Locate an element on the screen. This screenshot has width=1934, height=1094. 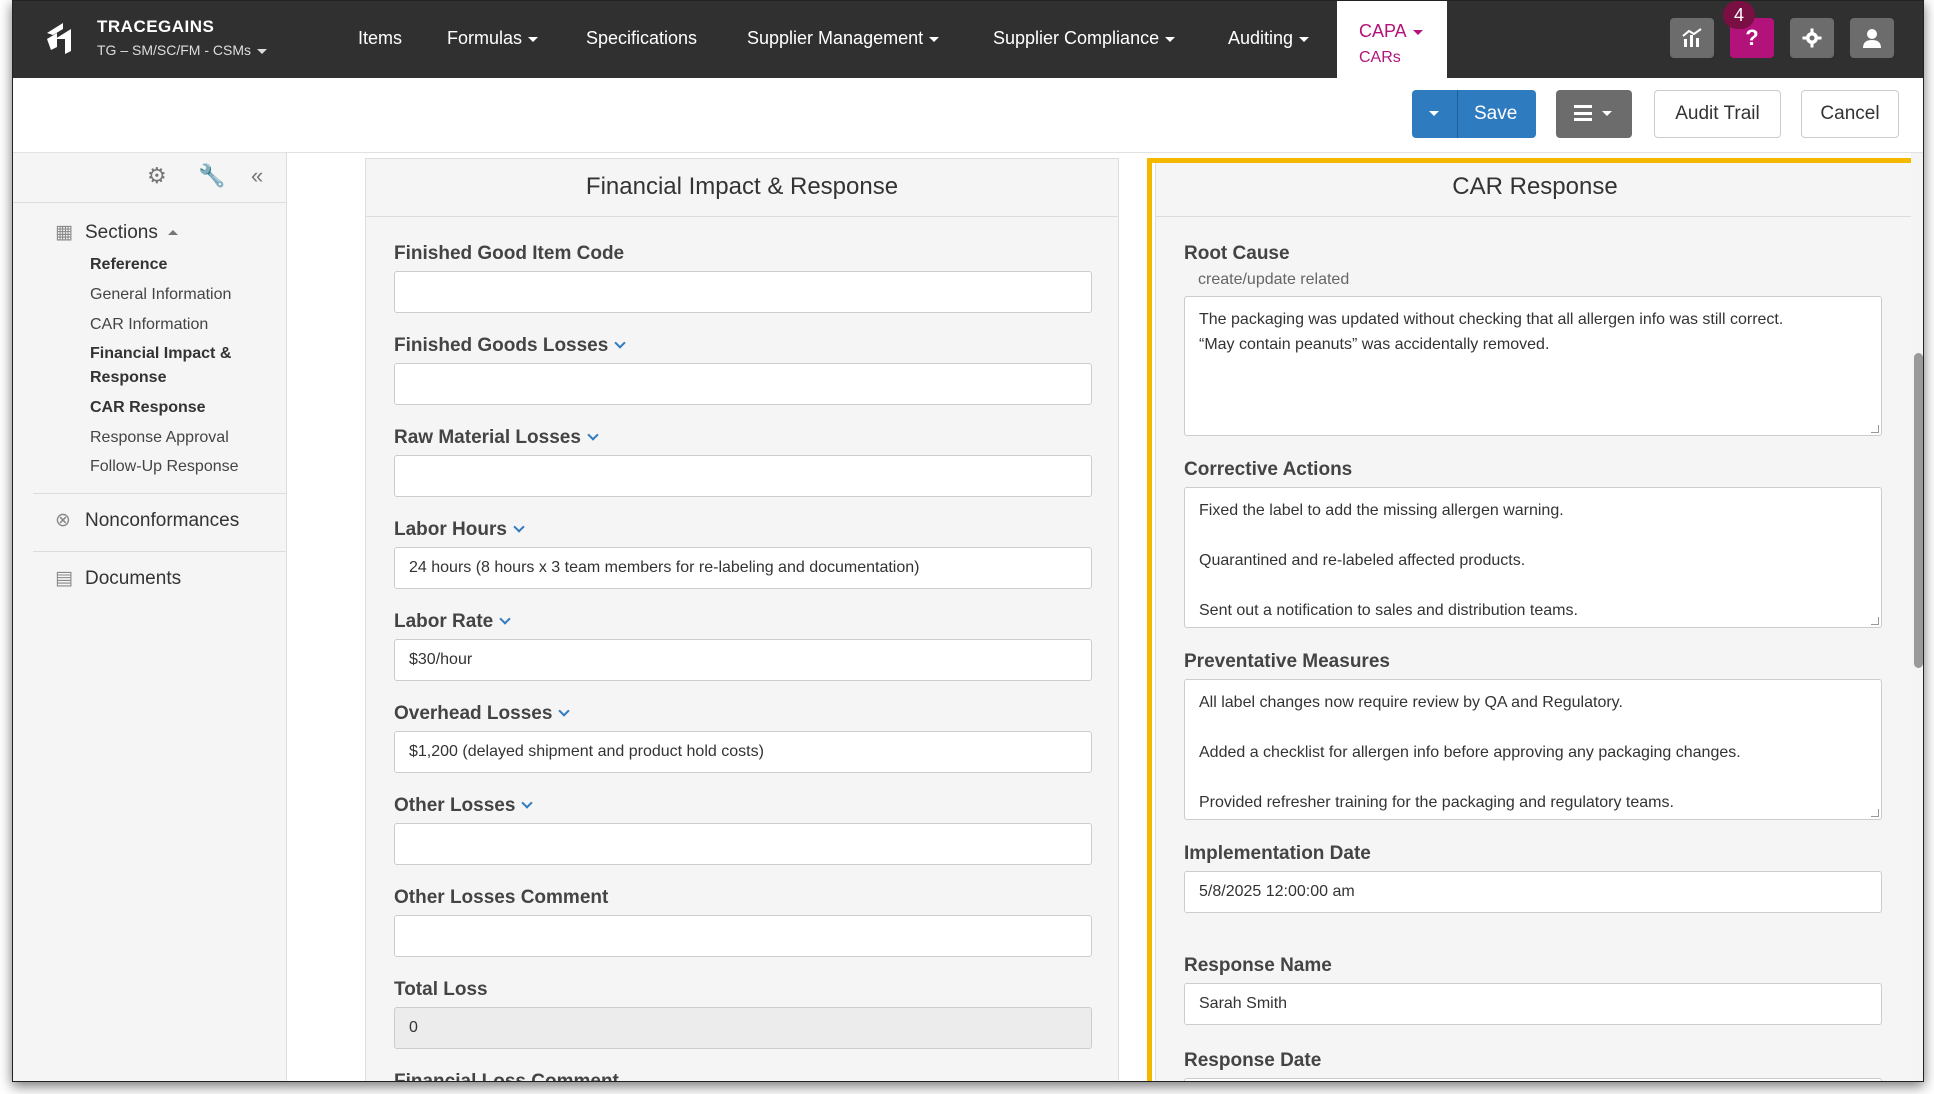
sidebar-tools: ⚙ 🔧 « is located at coordinates (150, 178).